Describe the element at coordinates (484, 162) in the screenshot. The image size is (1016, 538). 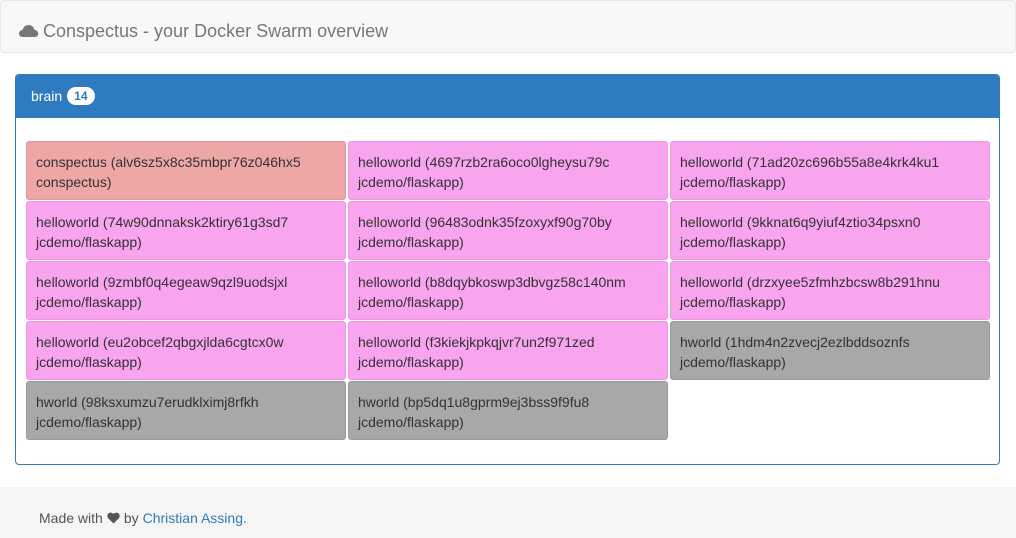
I see `task-name: helloworld (4697rzb2ra6oco0lgheysu79c` at that location.